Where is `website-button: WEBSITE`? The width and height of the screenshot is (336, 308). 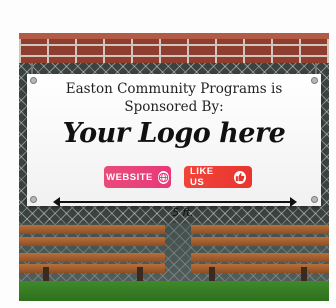 website-button: WEBSITE is located at coordinates (137, 177).